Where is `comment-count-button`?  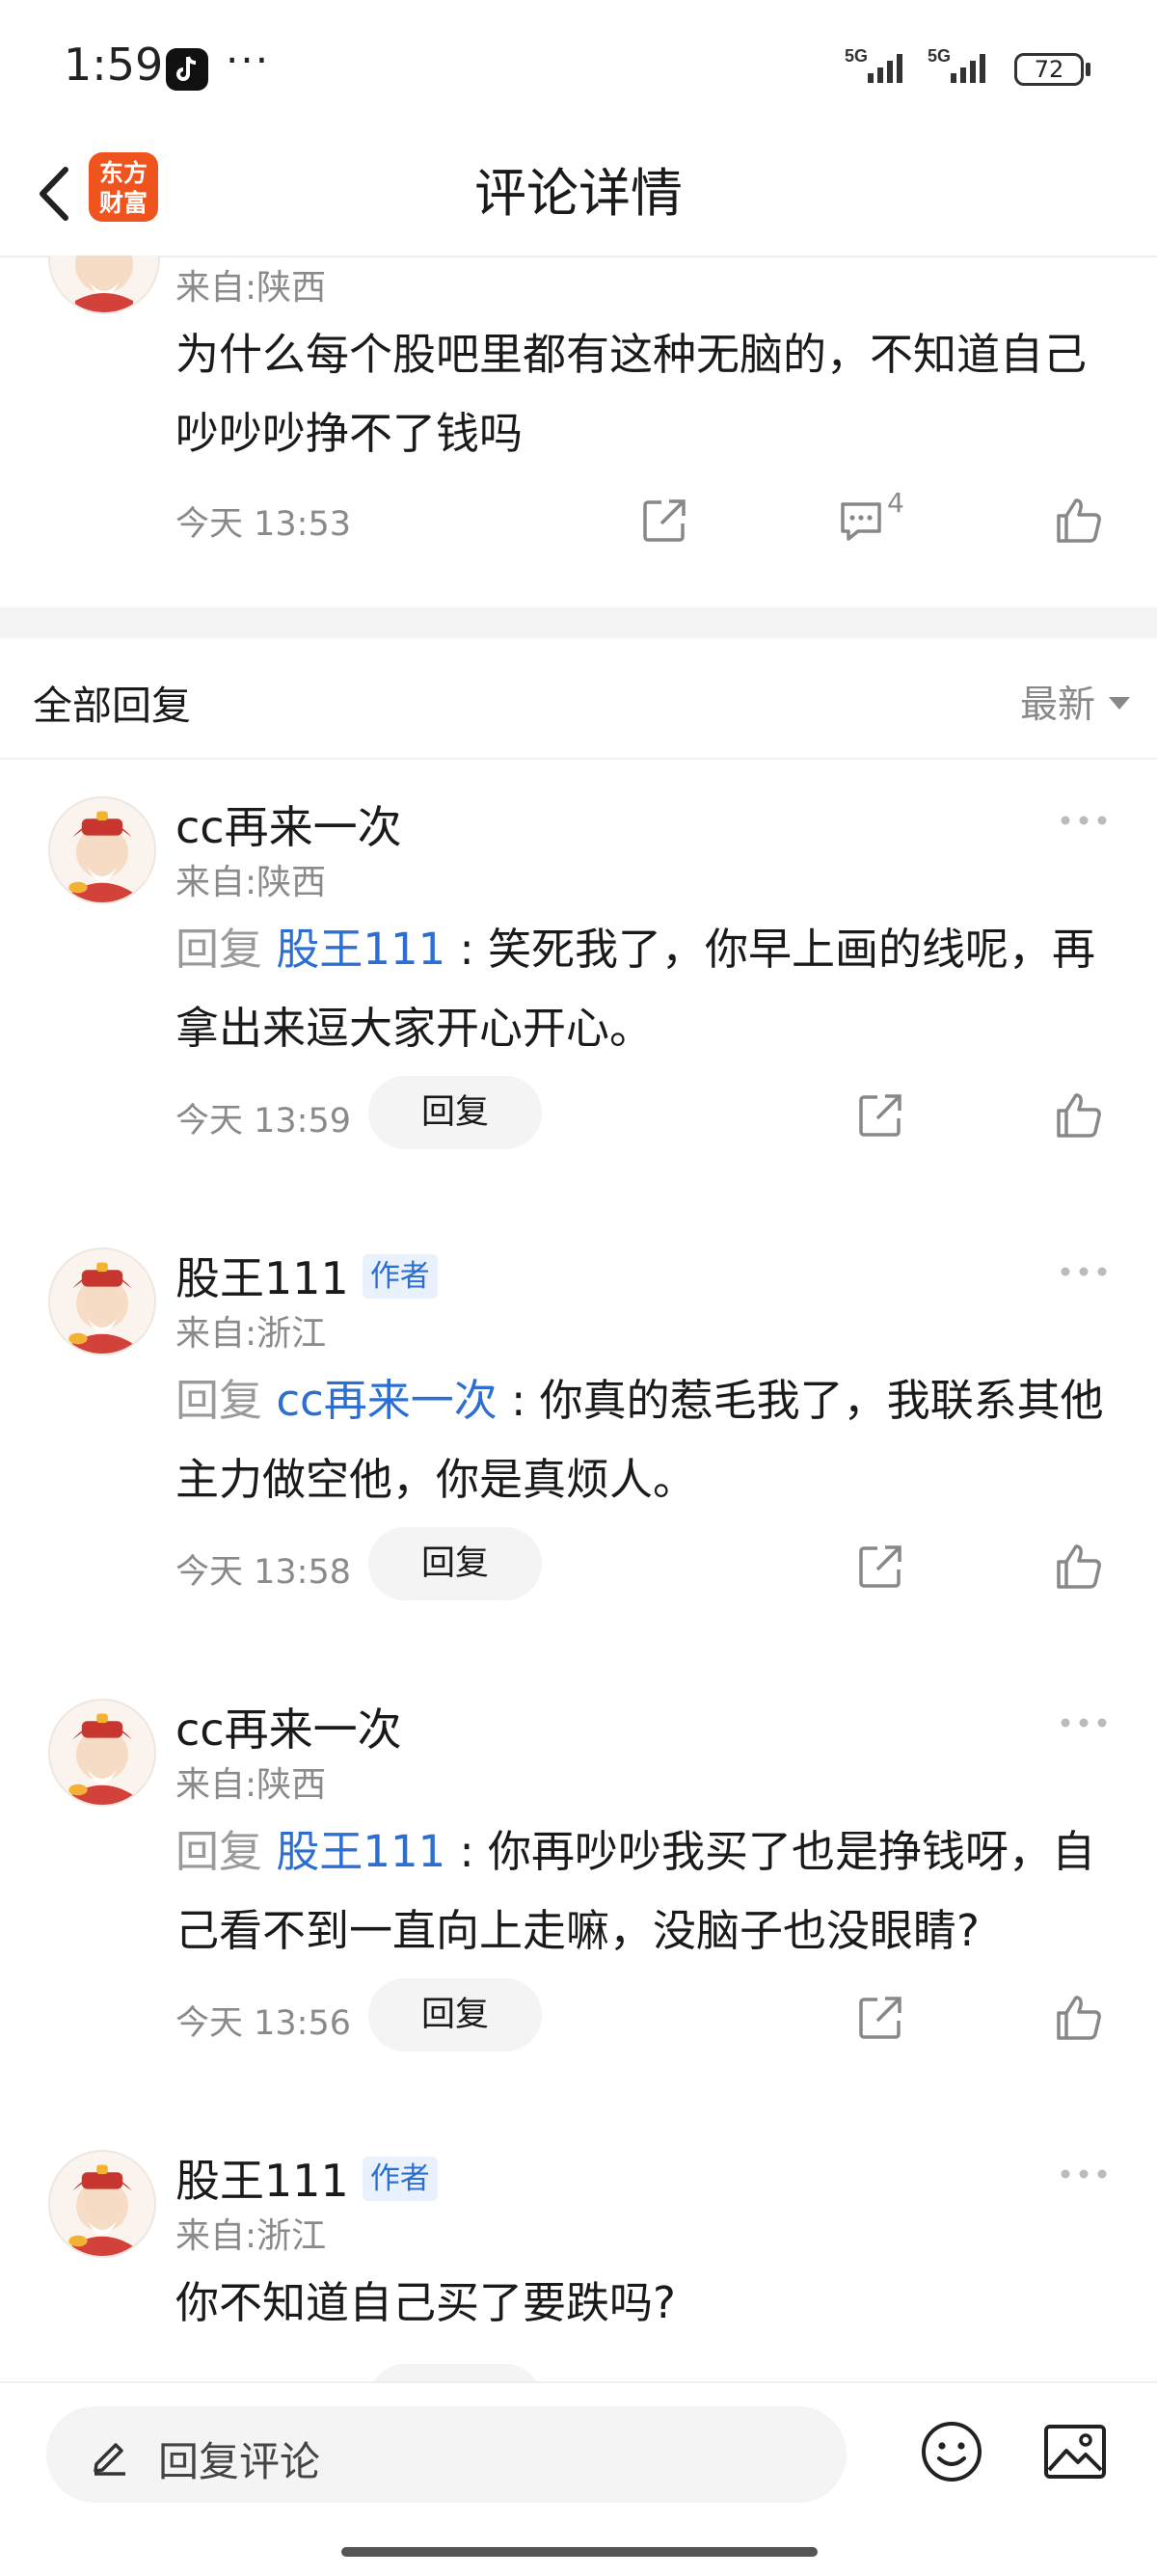
comment-count-button is located at coordinates (861, 520).